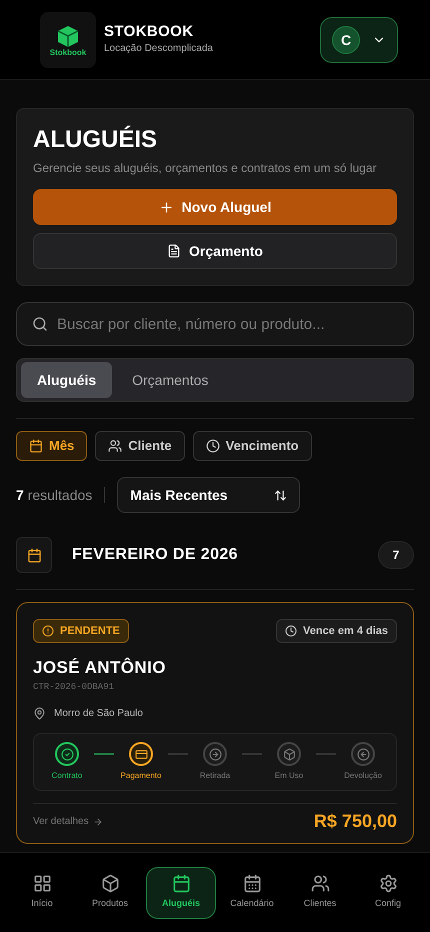 Image resolution: width=430 pixels, height=932 pixels. Describe the element at coordinates (68, 52) in the screenshot. I see `logo-text: Stokbook` at that location.